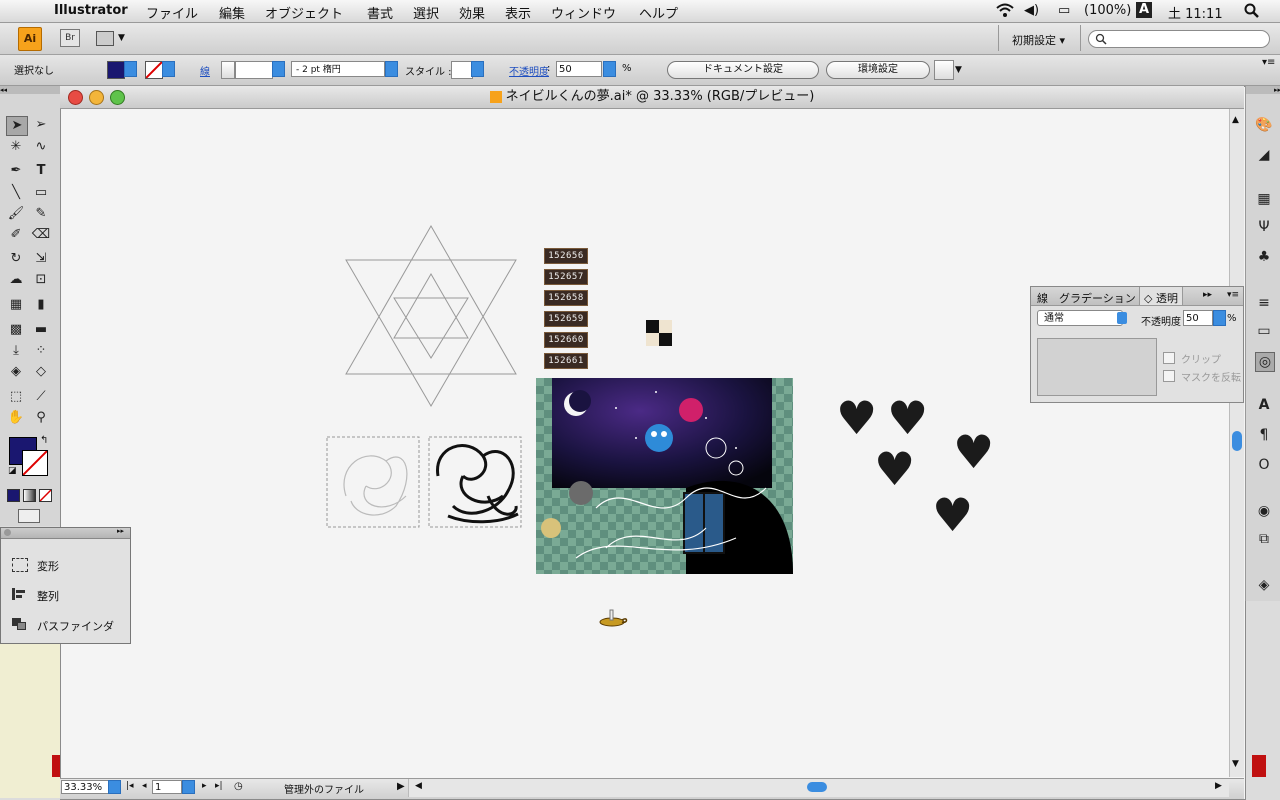 Image resolution: width=1280 pixels, height=800 pixels. What do you see at coordinates (41, 397) in the screenshot?
I see `slice-tool-icon: ⟋` at bounding box center [41, 397].